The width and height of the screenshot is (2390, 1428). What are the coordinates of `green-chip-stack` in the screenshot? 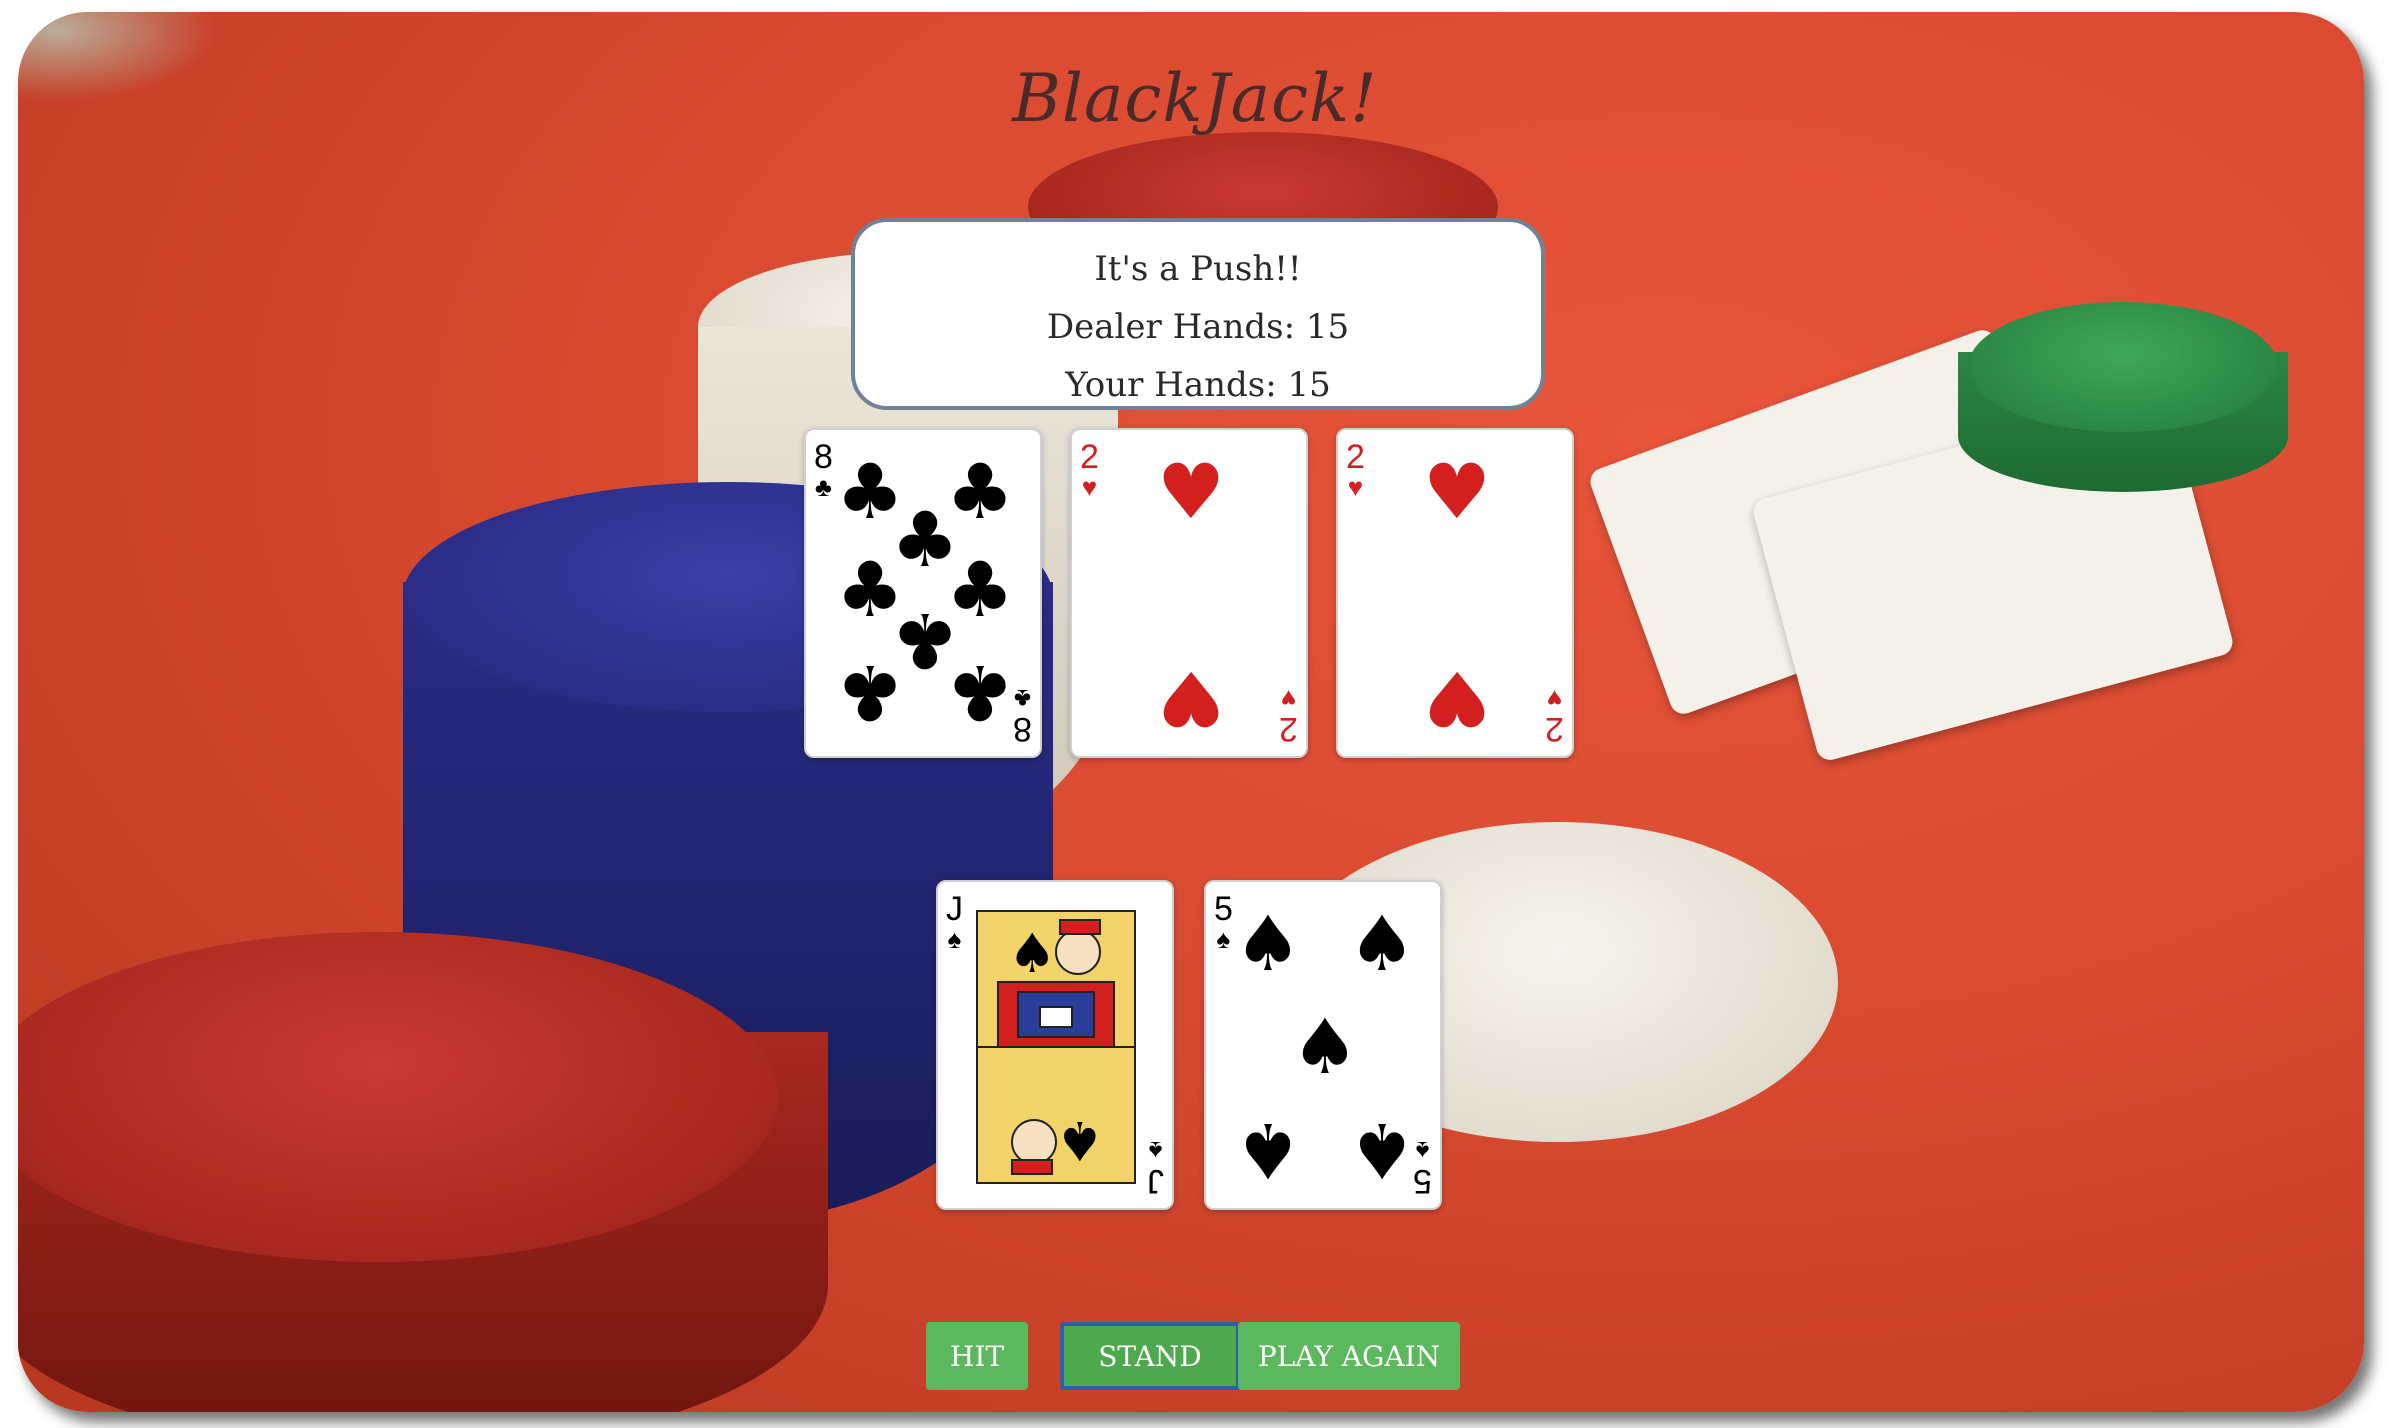 It's located at (2123, 367).